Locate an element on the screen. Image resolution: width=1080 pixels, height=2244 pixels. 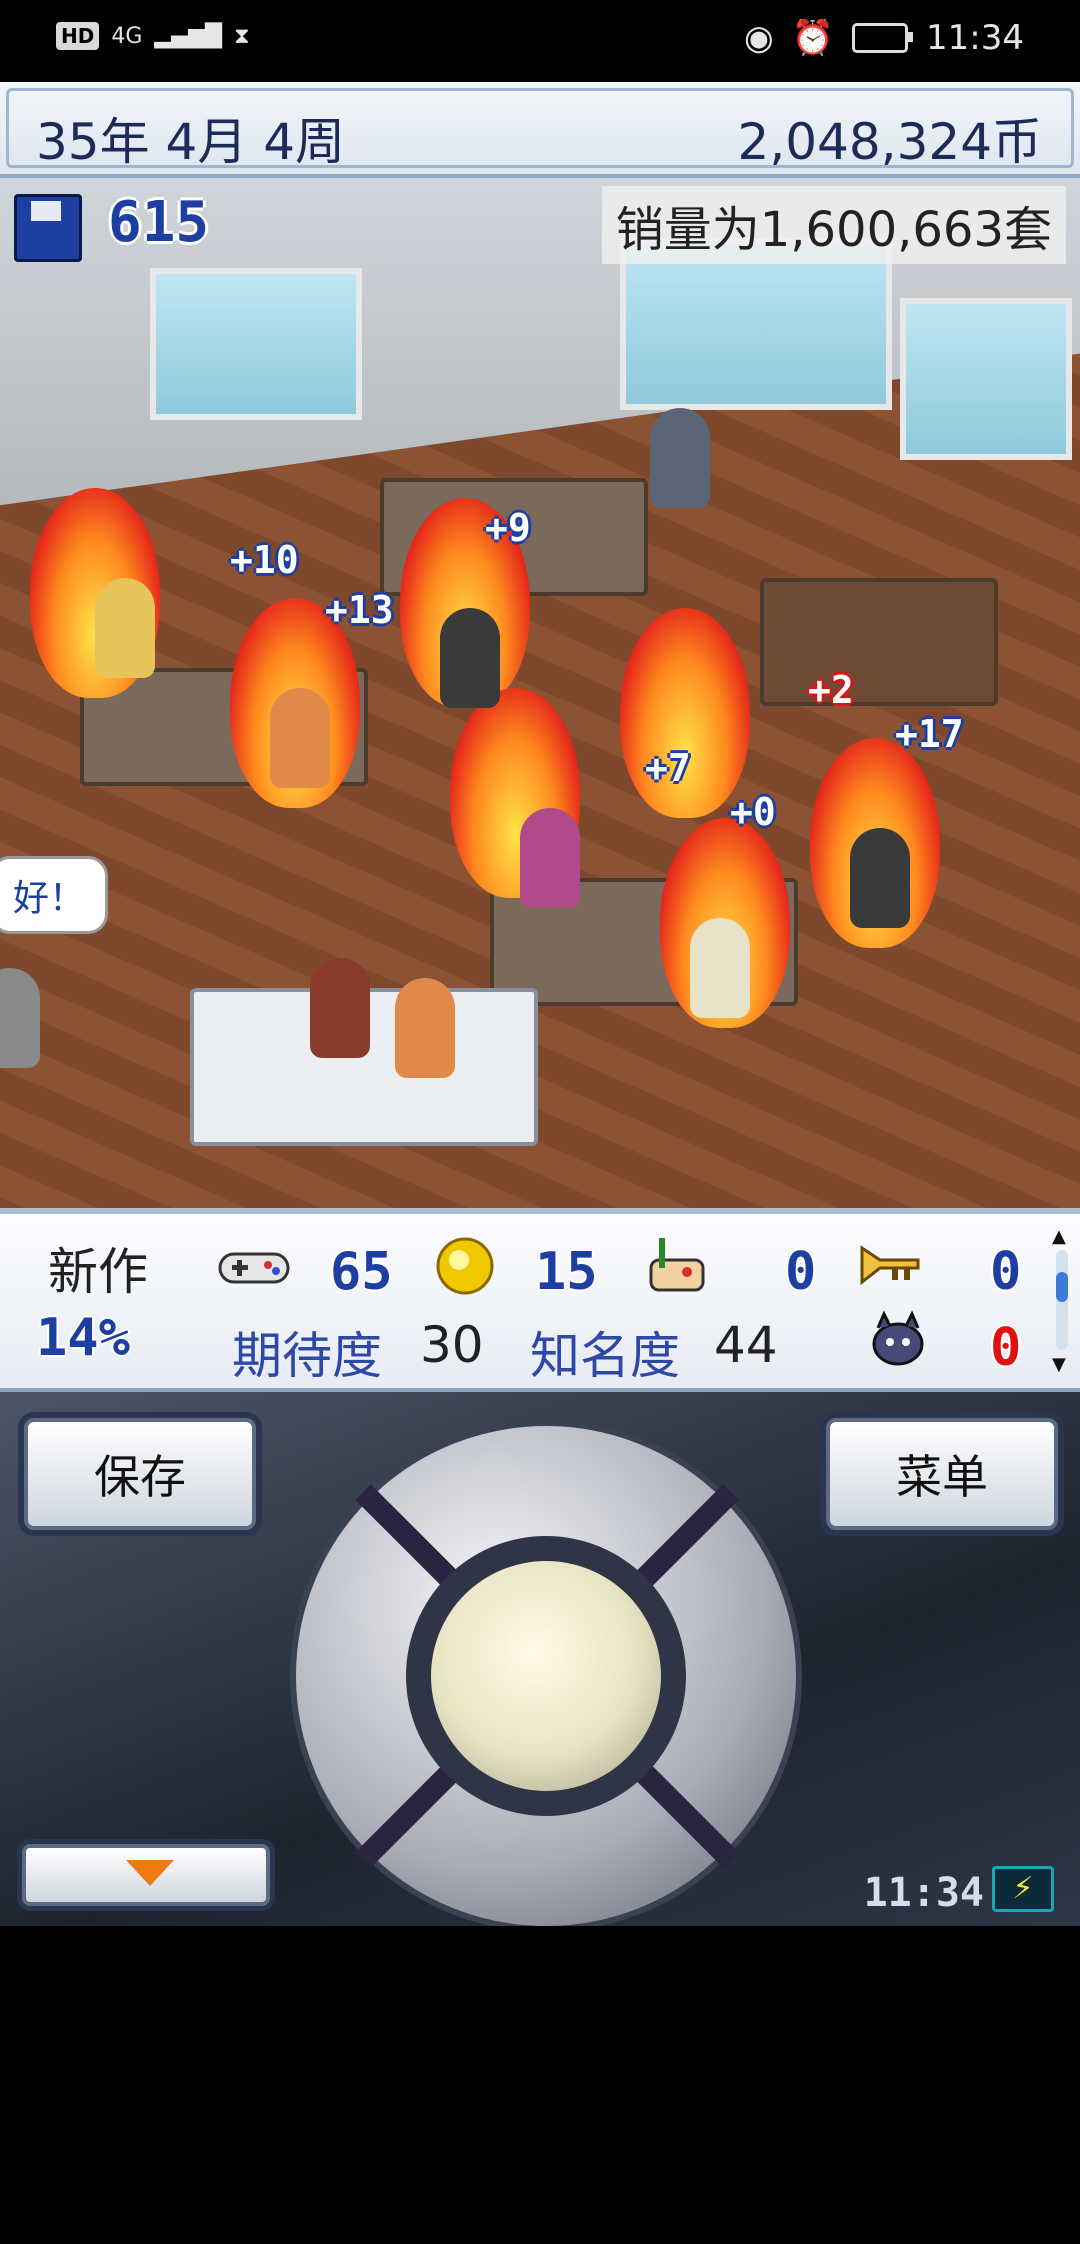
project-counter: 615 is located at coordinates (159, 222).